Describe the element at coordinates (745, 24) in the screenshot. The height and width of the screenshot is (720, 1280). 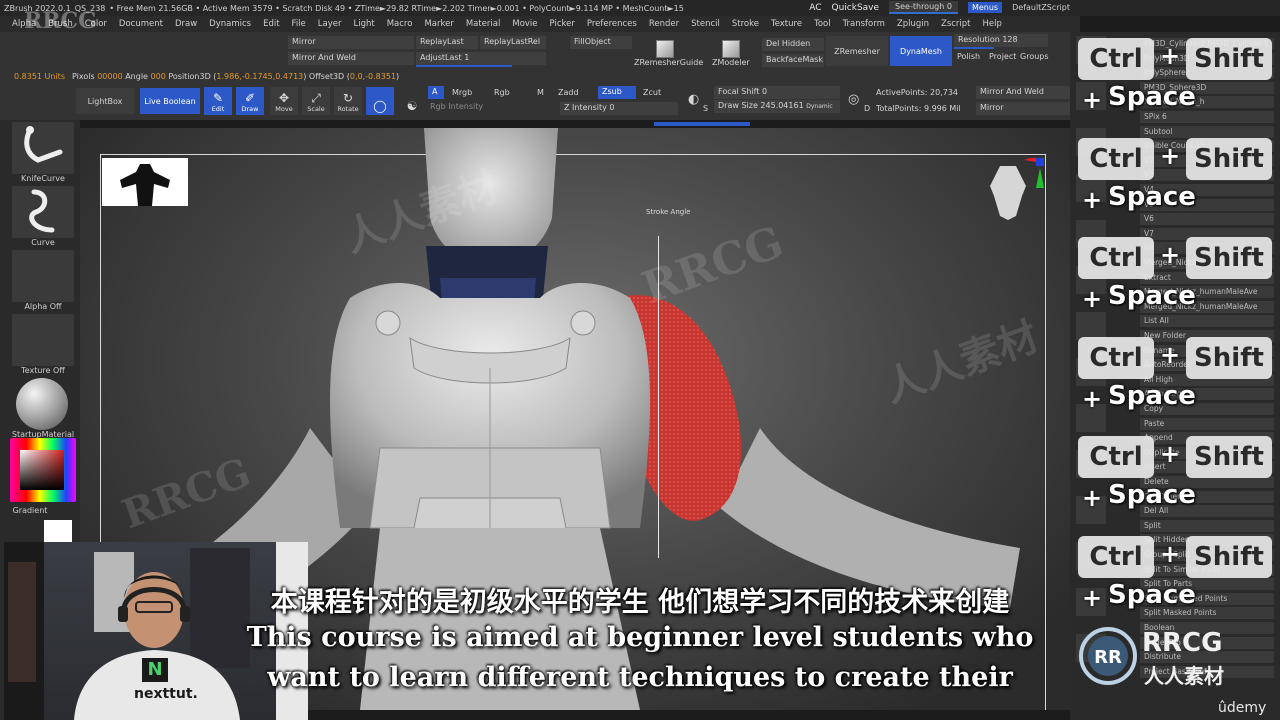
I see `menu-stroke: Stroke` at that location.